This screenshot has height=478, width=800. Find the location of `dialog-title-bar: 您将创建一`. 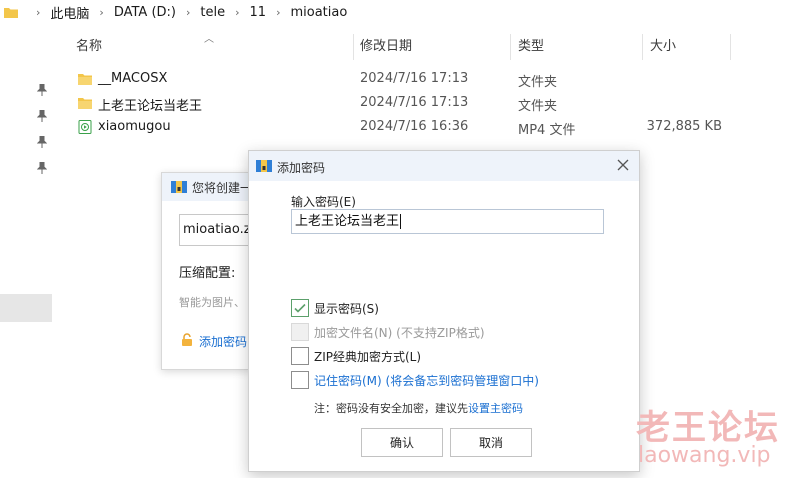

dialog-title-bar: 您将创建一 is located at coordinates (207, 187).